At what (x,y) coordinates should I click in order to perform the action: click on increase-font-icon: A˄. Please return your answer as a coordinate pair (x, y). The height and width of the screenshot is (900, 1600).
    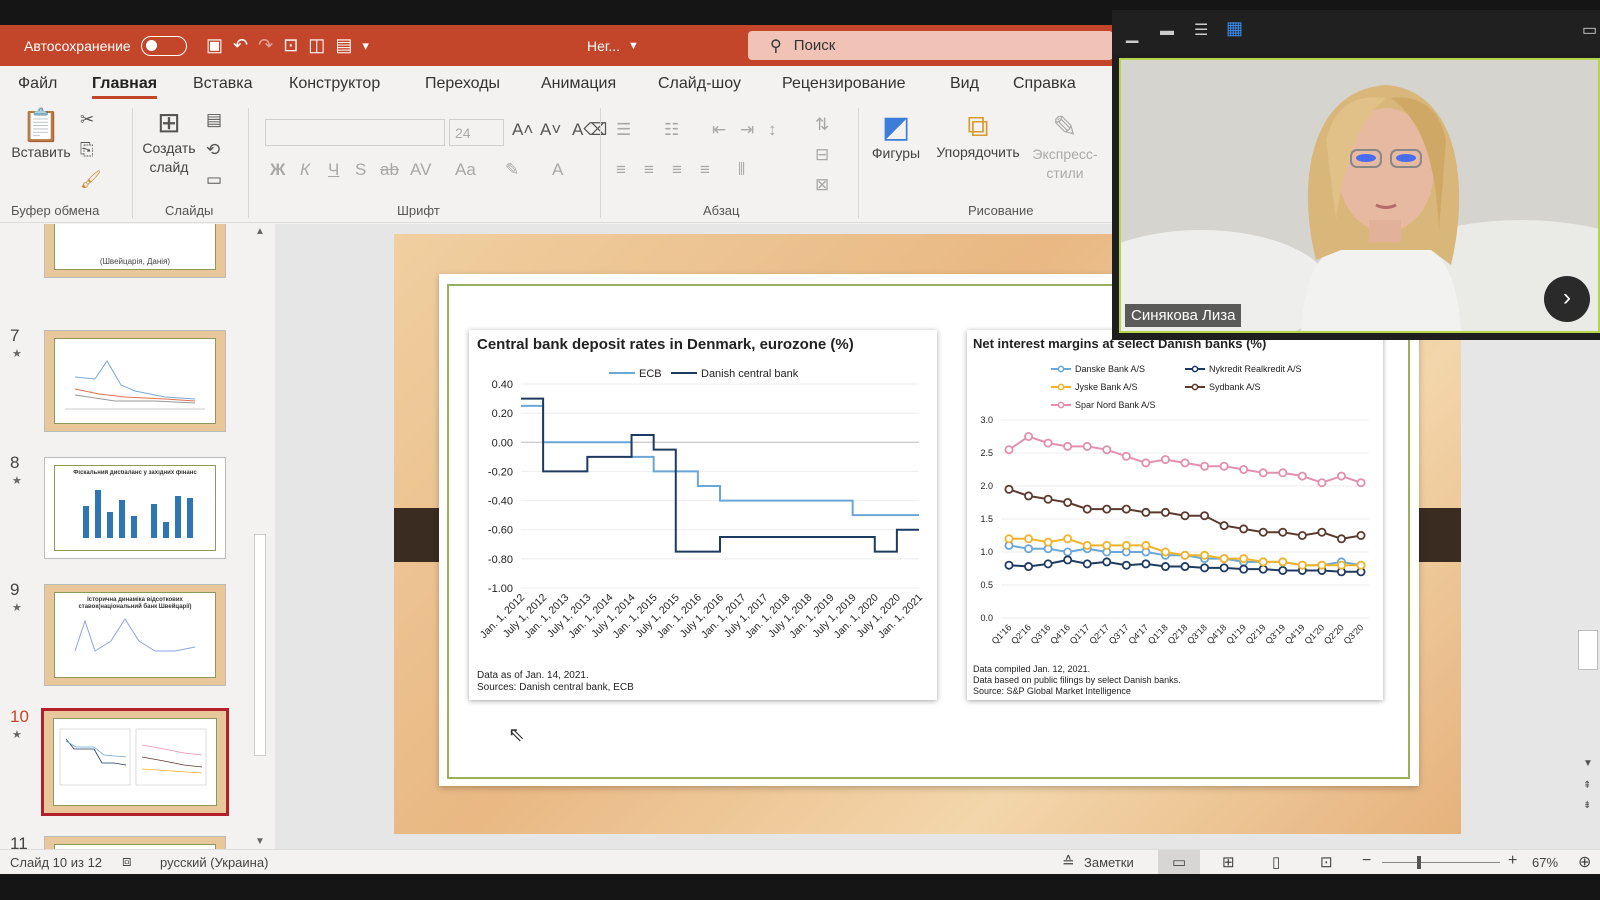
    Looking at the image, I should click on (522, 130).